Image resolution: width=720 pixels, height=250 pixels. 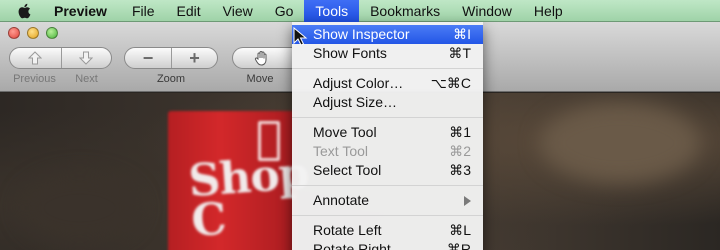 What do you see at coordinates (194, 58) in the screenshot?
I see `zoom-in-button: +` at bounding box center [194, 58].